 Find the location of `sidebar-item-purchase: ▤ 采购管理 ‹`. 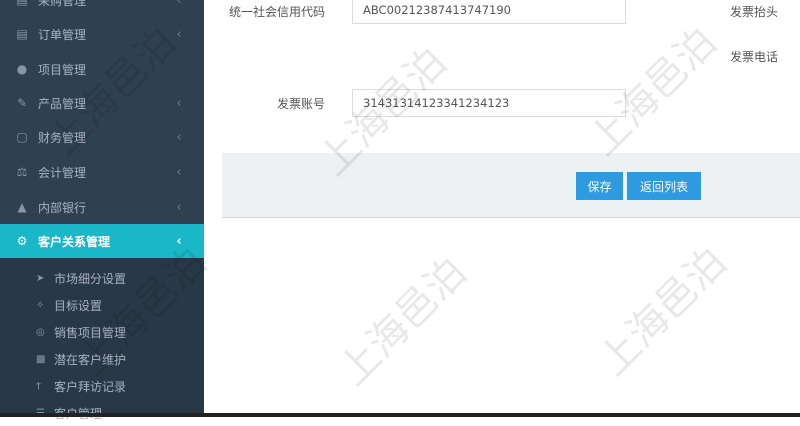

sidebar-item-purchase: ▤ 采购管理 ‹ is located at coordinates (102, 8).